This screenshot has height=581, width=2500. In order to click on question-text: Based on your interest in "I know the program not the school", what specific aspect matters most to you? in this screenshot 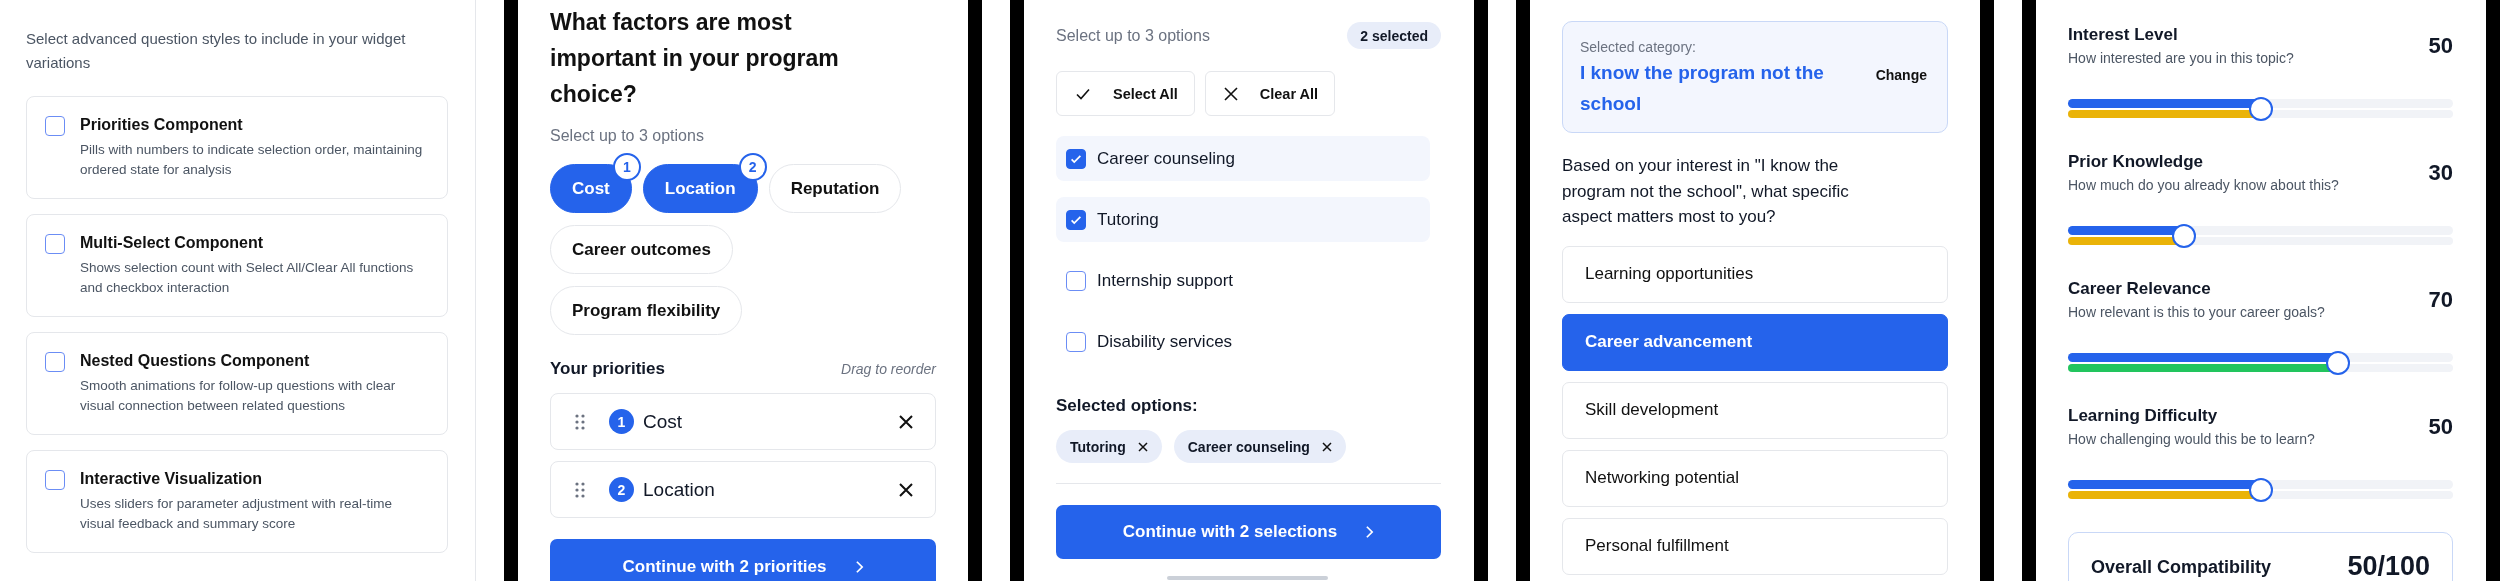, I will do `click(1706, 191)`.